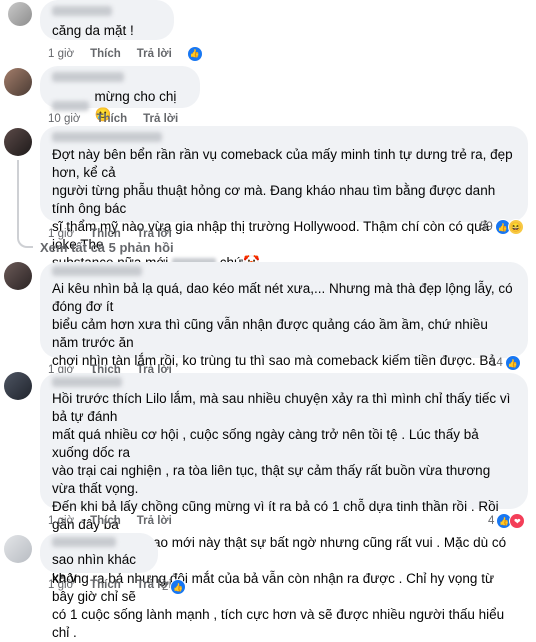 This screenshot has height=642, width=536. I want to click on reaction-summary: 59 👍 😆, so click(502, 227).